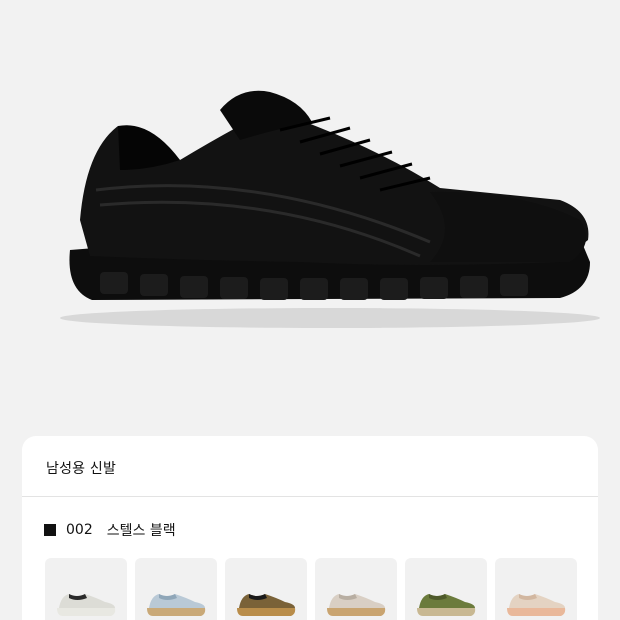  What do you see at coordinates (310, 496) in the screenshot?
I see `divider` at bounding box center [310, 496].